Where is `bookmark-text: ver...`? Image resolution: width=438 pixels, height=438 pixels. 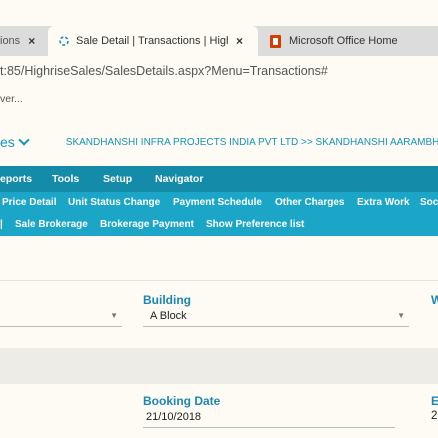 bookmark-text: ver... is located at coordinates (11, 99).